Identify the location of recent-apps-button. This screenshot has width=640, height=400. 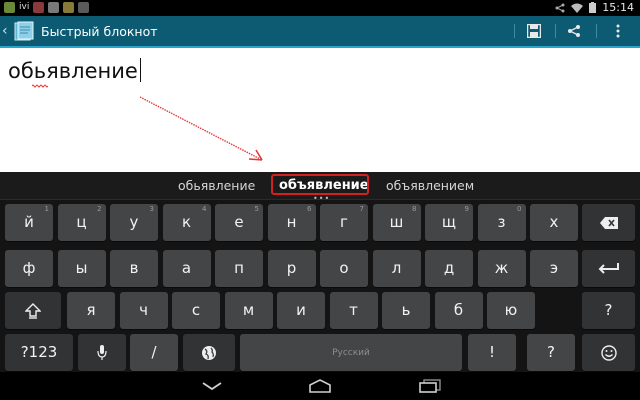
(430, 386).